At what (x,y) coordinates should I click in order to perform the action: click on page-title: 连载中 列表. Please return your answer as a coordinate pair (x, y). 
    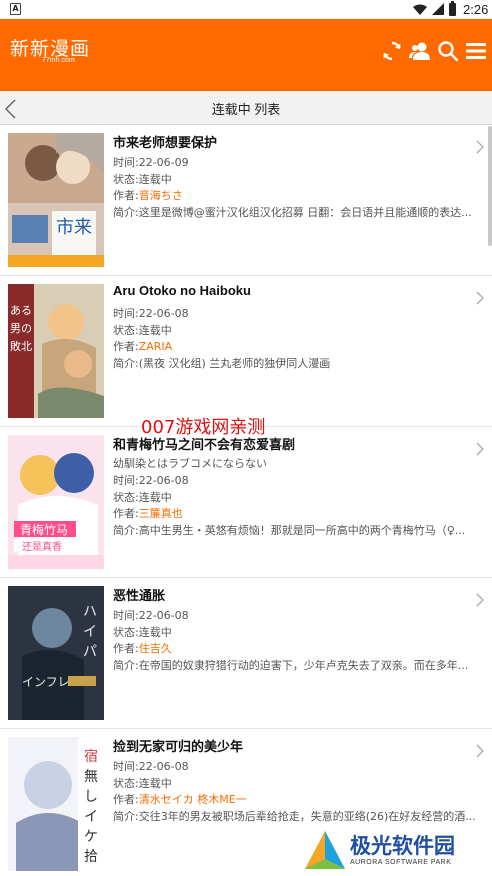
    Looking at the image, I should click on (246, 109).